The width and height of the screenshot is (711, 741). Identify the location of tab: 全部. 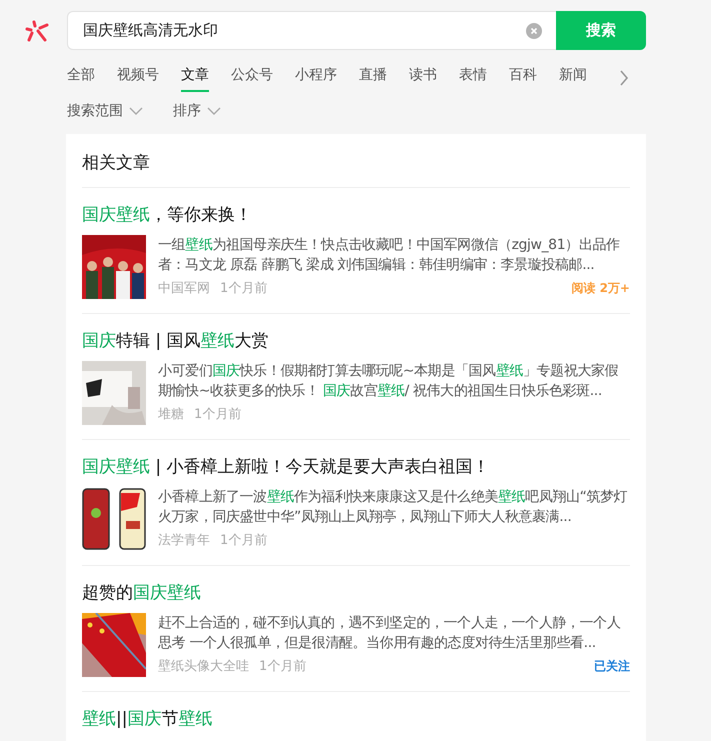
(81, 78).